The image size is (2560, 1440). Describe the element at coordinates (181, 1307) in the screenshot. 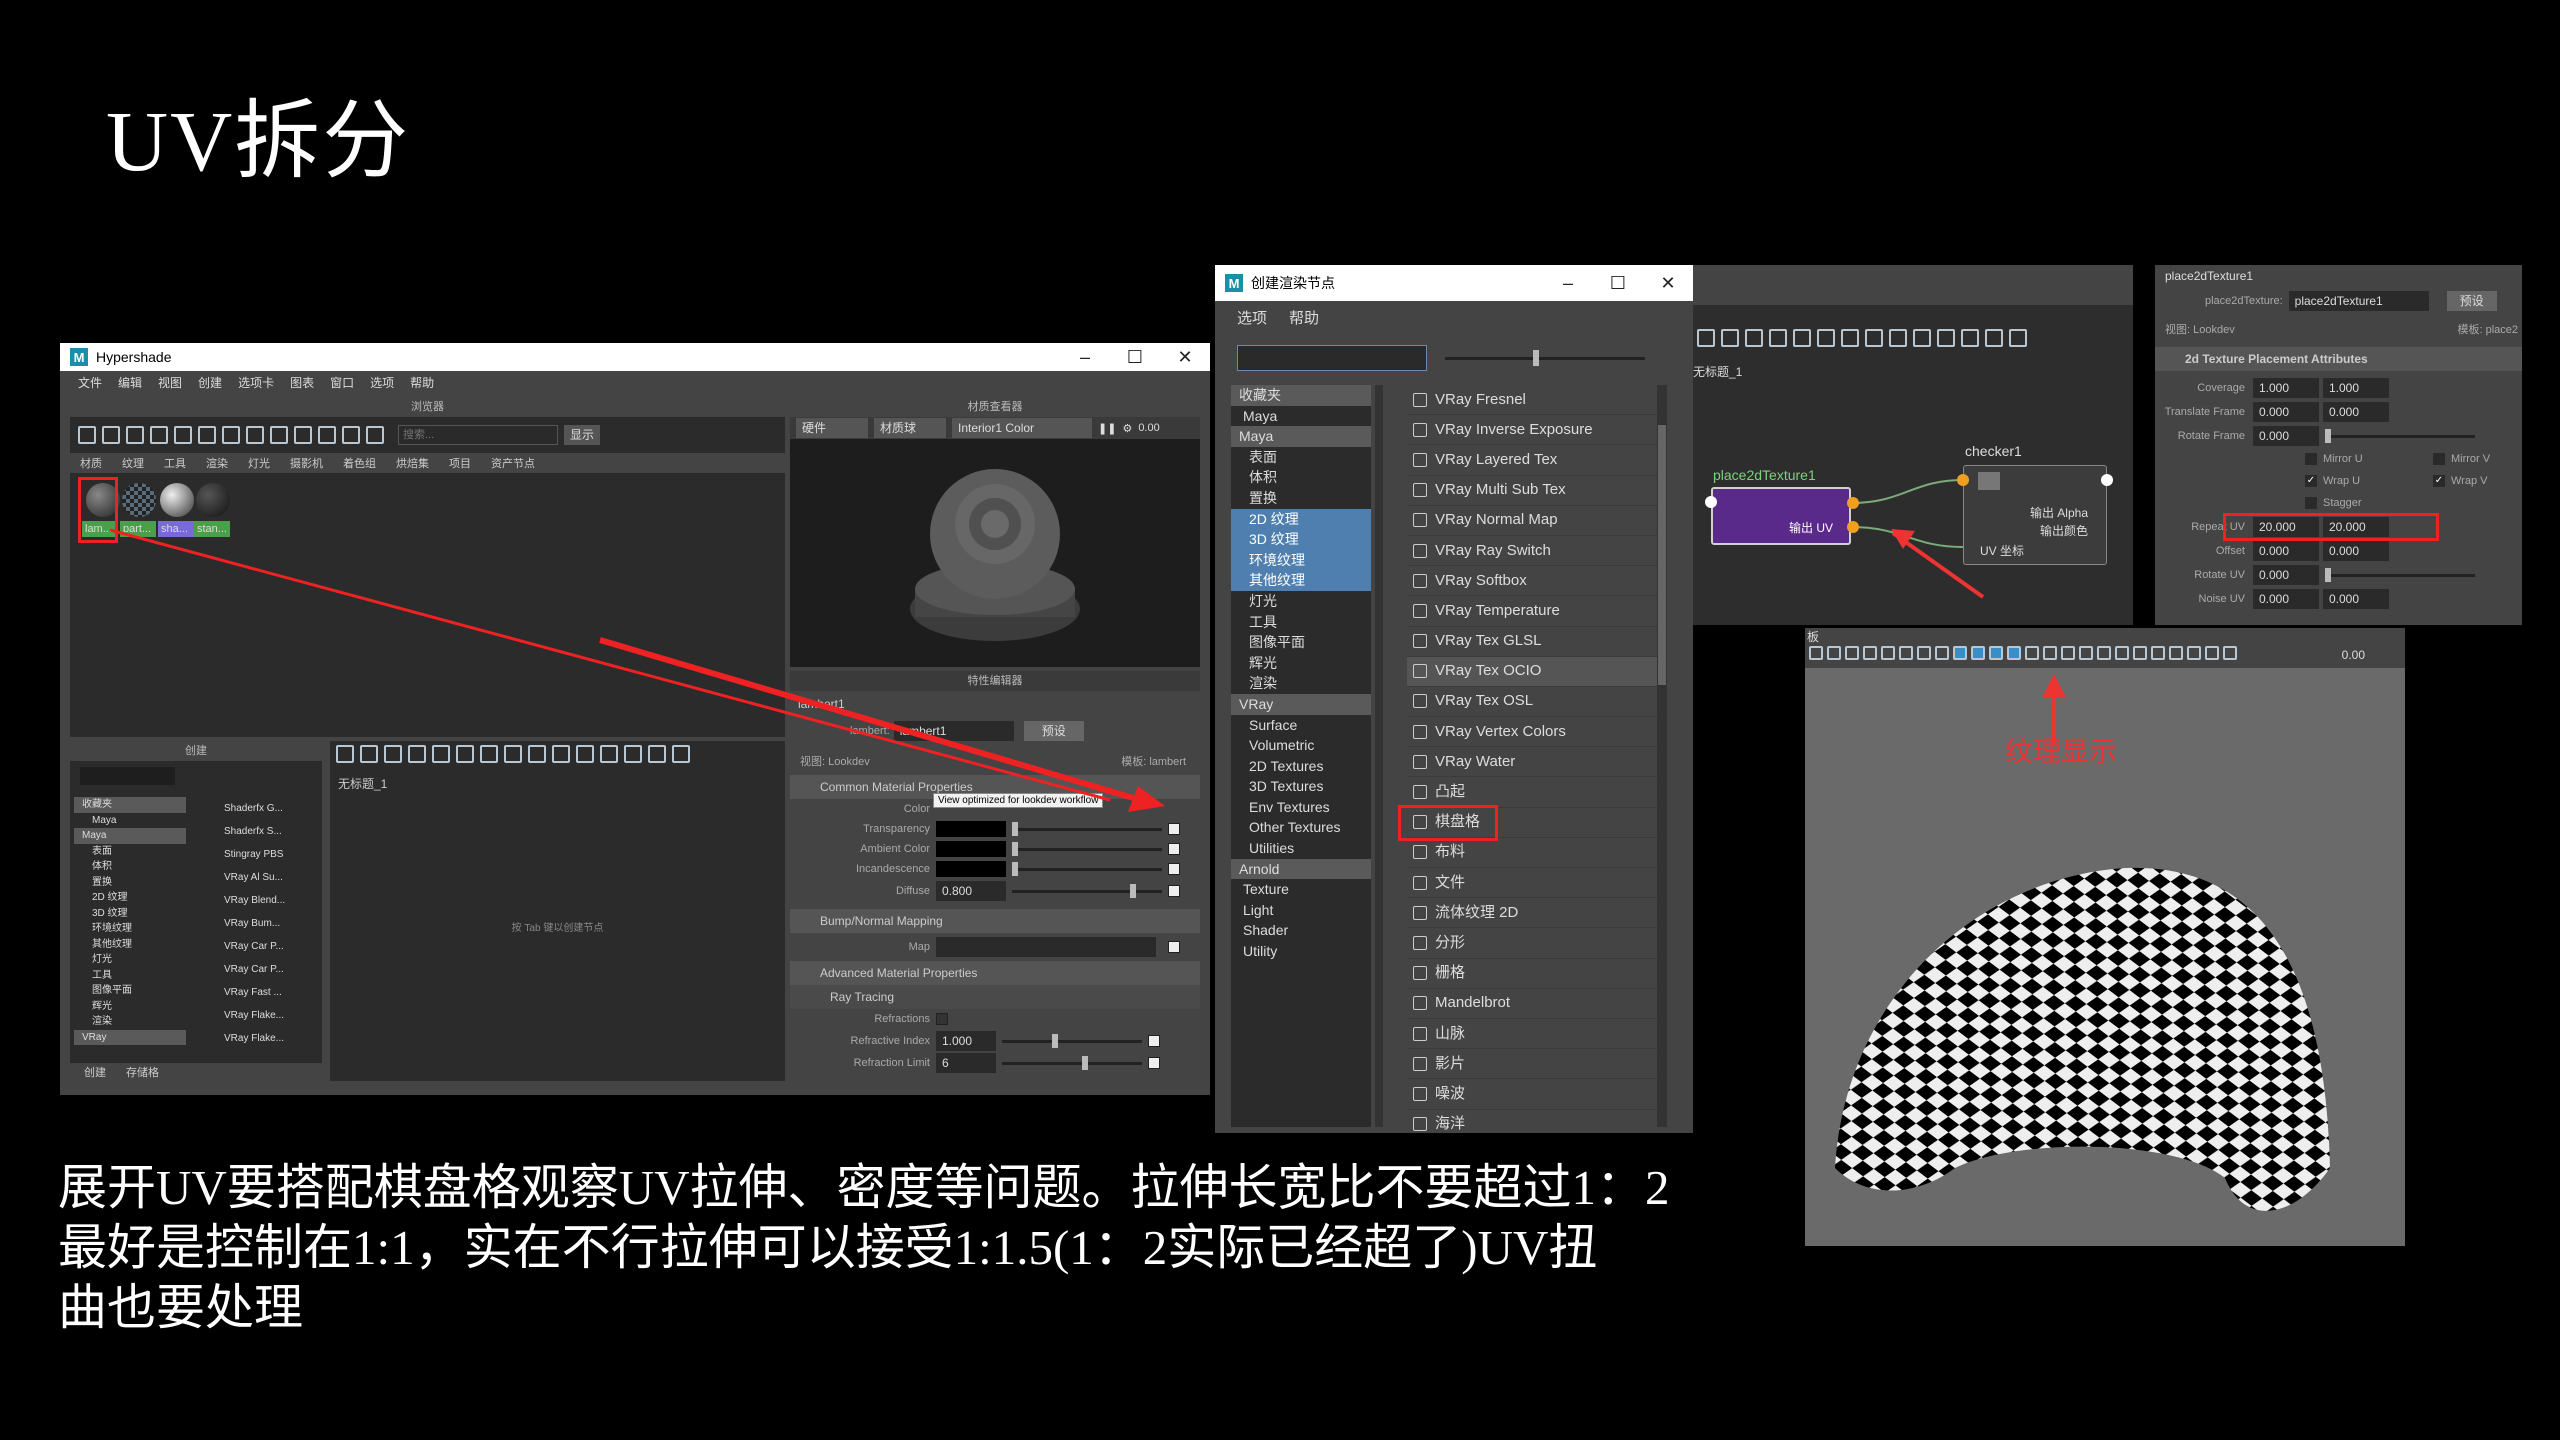

I see `caption-line: 曲也要处理` at that location.